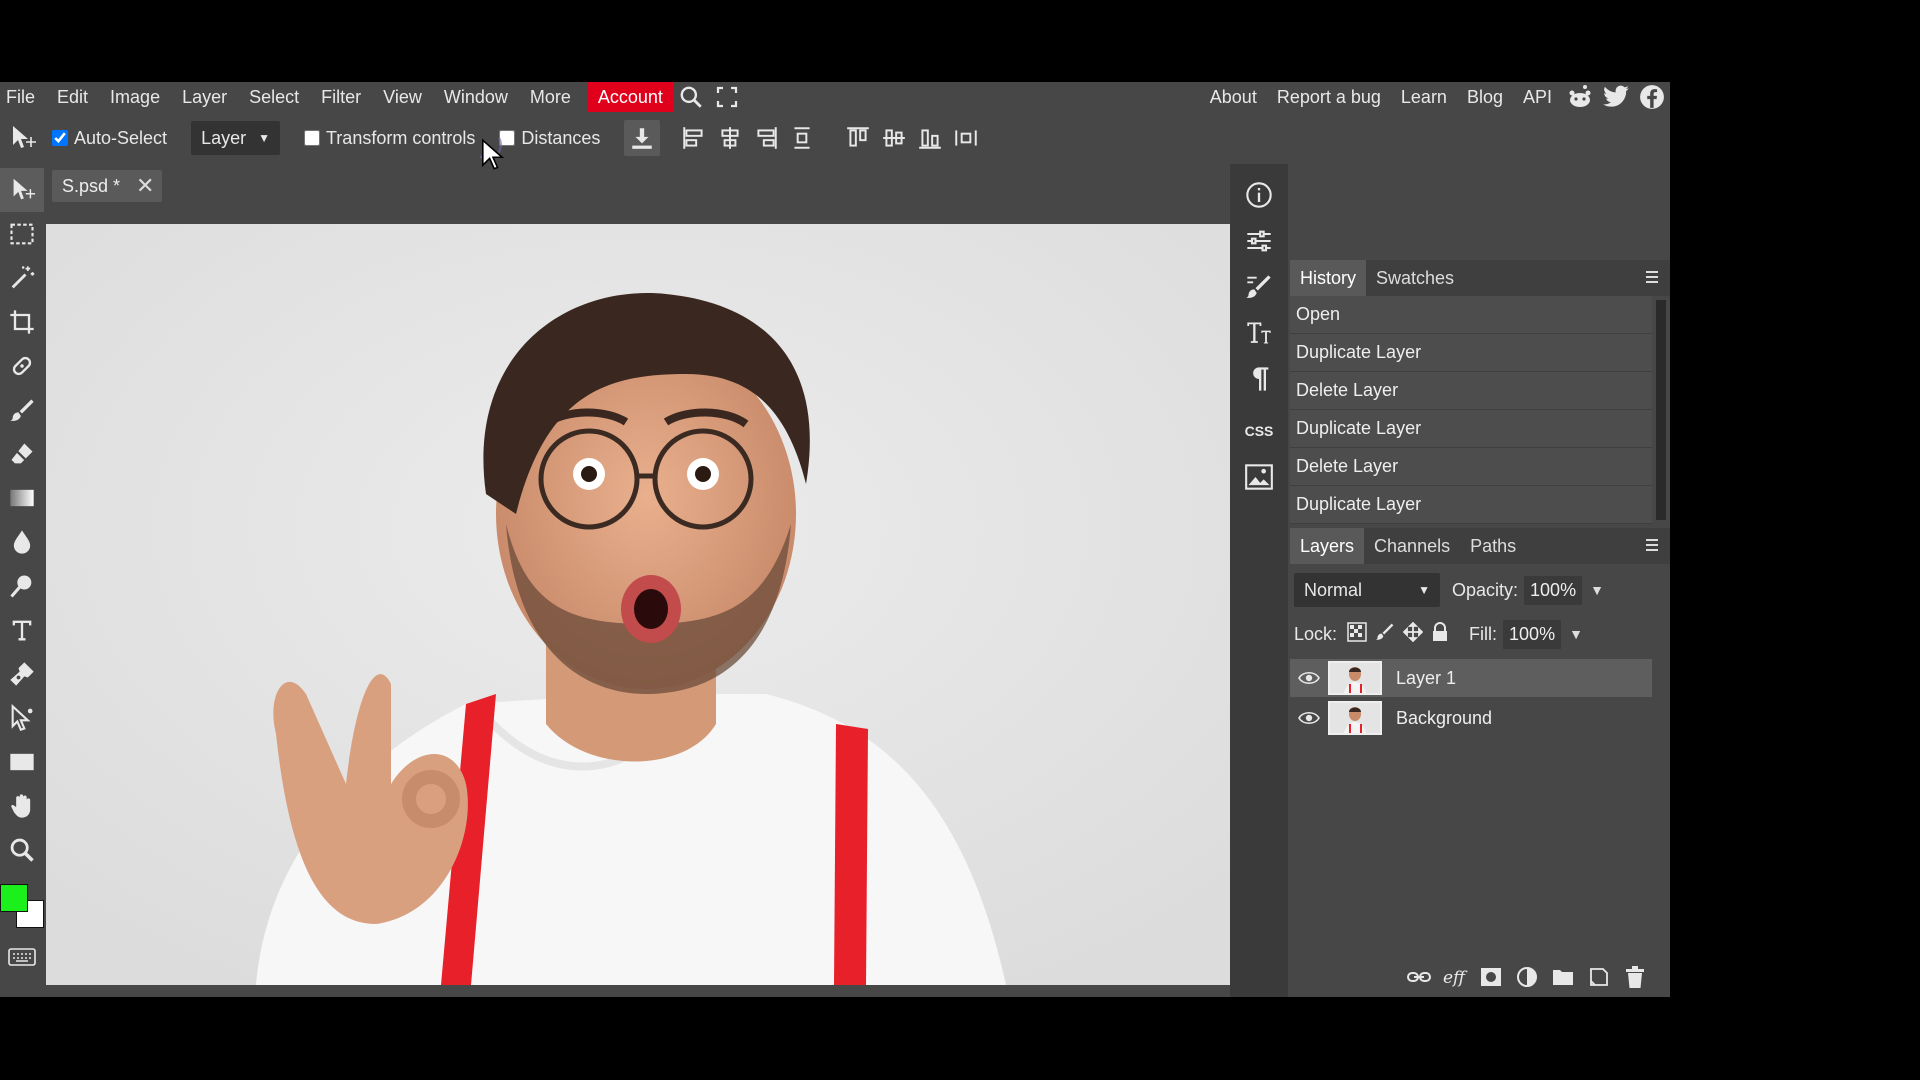 The image size is (1920, 1080). What do you see at coordinates (389, 138) in the screenshot?
I see `transform-controls-checkbox: Transform controls` at bounding box center [389, 138].